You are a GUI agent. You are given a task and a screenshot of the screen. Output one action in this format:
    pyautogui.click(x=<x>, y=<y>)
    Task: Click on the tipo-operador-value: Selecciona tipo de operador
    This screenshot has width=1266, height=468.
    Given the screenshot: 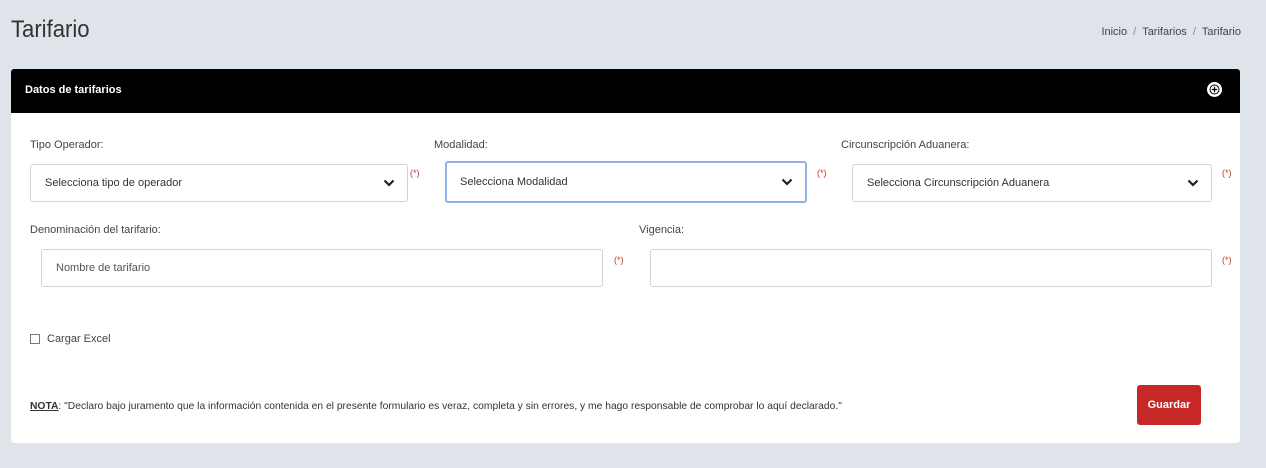 What is the action you would take?
    pyautogui.click(x=113, y=183)
    